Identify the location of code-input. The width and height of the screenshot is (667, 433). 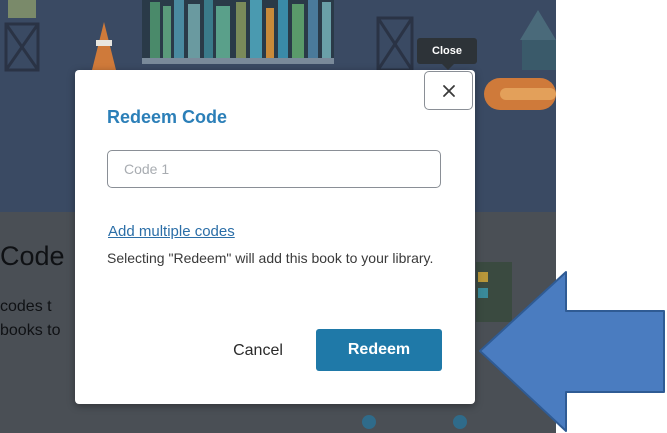
(274, 169).